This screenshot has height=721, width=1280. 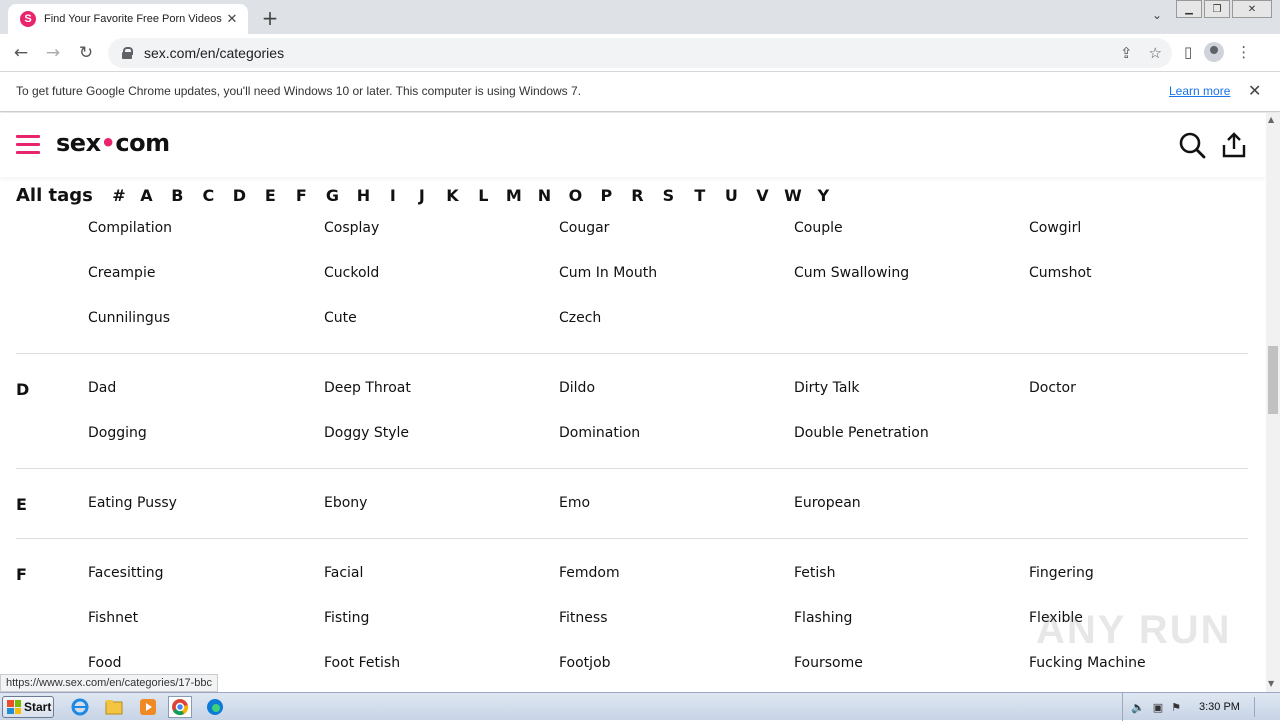 What do you see at coordinates (827, 503) in the screenshot?
I see `category-link: European` at bounding box center [827, 503].